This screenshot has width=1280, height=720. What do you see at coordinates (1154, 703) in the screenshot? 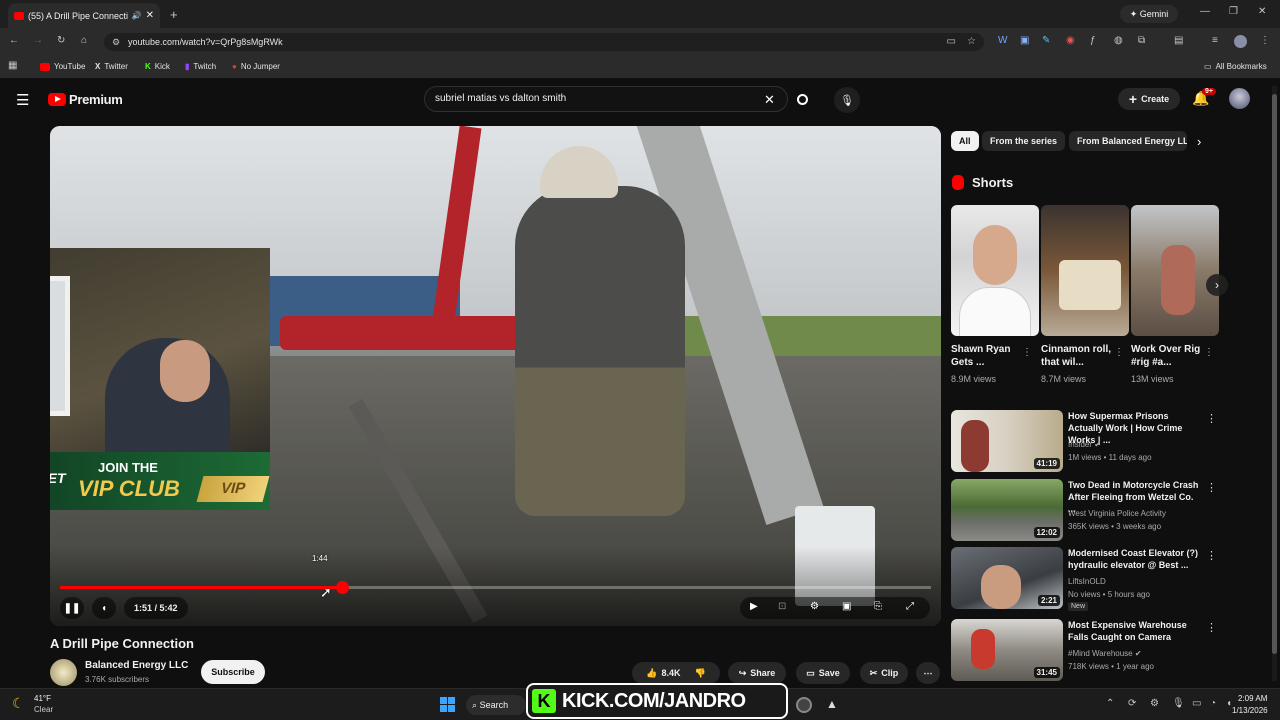
I see `tray-icon: ⚙` at bounding box center [1154, 703].